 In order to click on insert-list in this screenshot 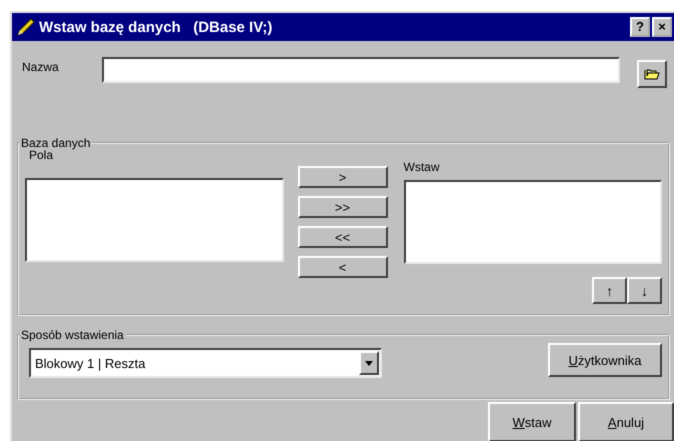, I will do `click(533, 222)`.